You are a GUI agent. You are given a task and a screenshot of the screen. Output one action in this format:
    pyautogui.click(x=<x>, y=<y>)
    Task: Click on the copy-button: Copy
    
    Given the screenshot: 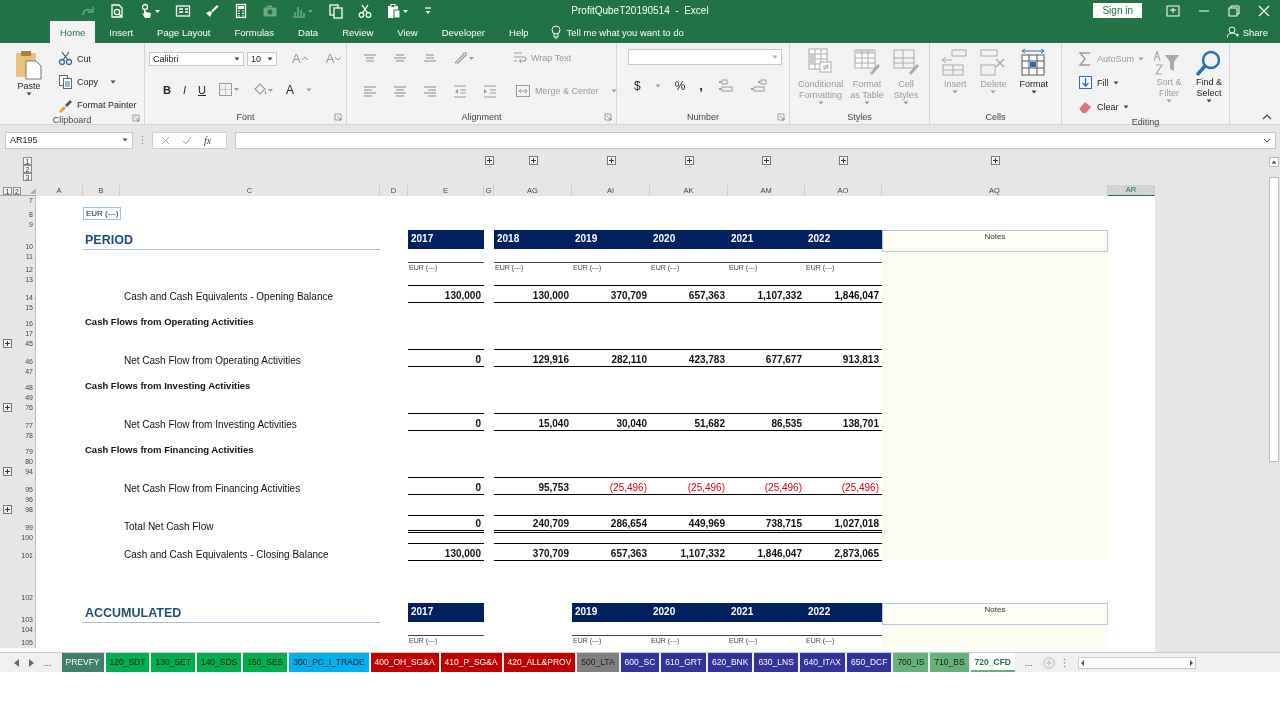 What is the action you would take?
    pyautogui.click(x=97, y=82)
    